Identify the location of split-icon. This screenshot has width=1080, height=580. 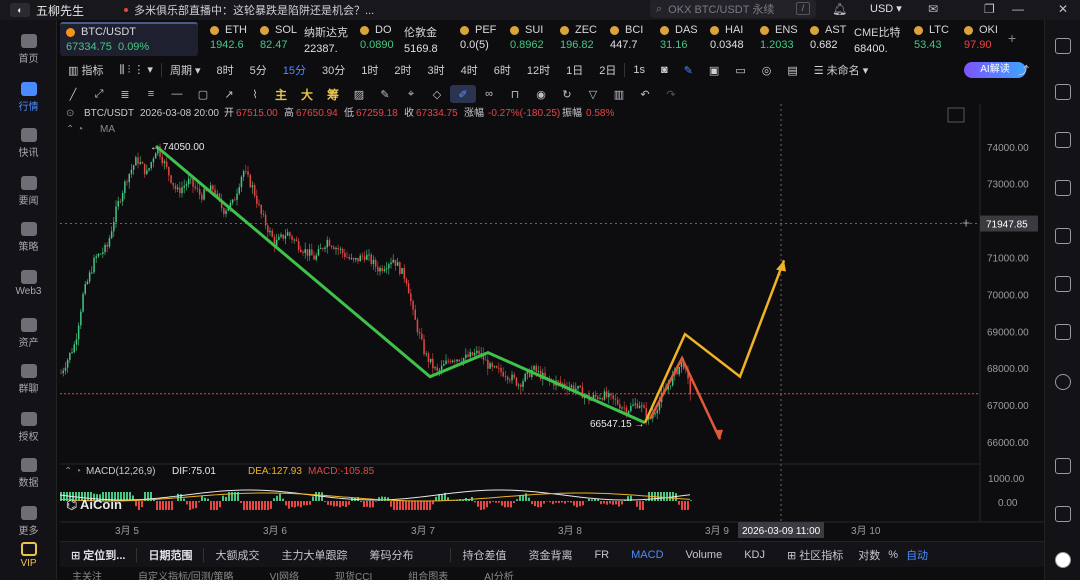
(1063, 514).